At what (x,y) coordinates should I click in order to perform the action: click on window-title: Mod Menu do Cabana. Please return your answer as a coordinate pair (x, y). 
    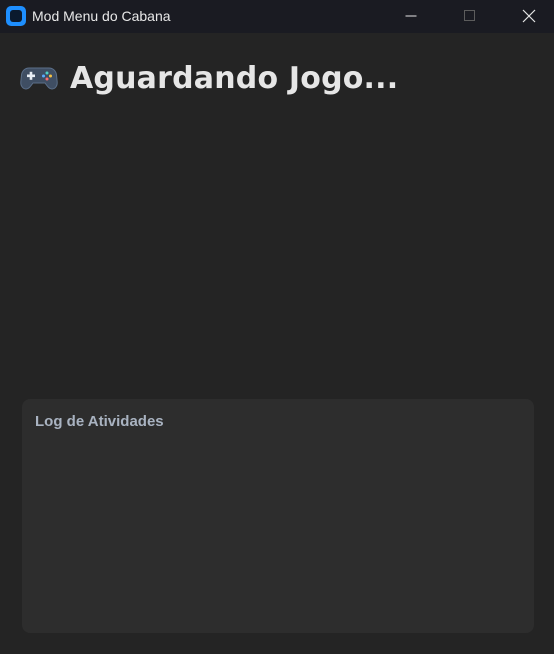
    Looking at the image, I should click on (101, 16).